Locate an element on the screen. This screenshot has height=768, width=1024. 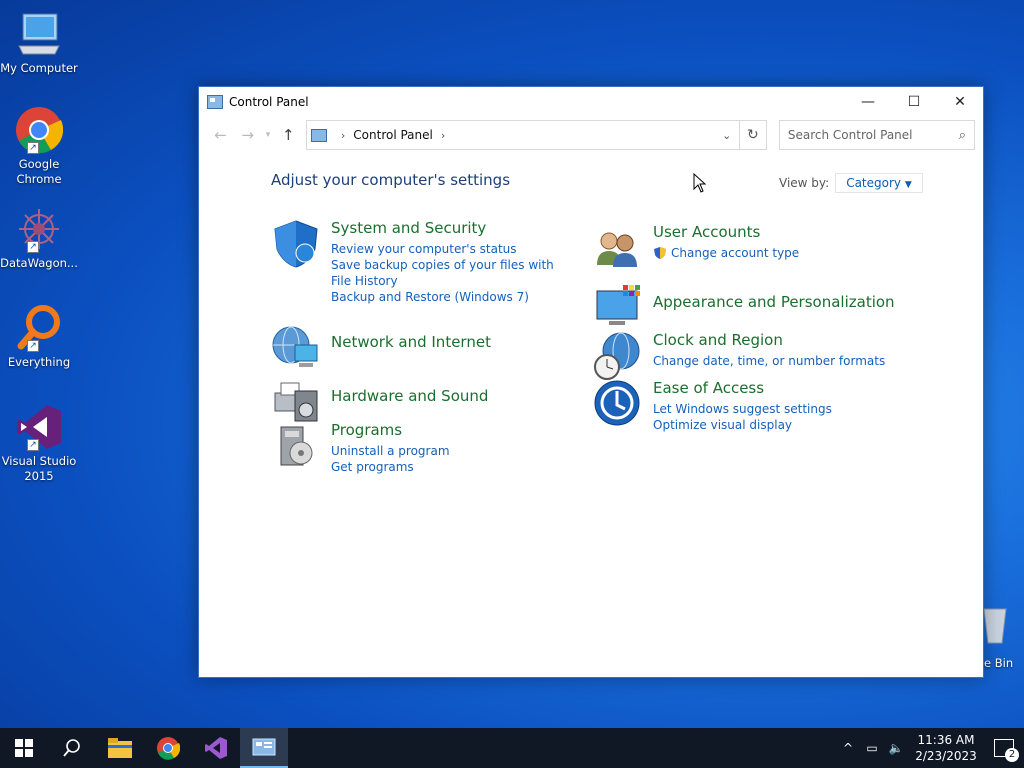
desktop-icon-label: Visual Studio 2015 is located at coordinates (39, 468).